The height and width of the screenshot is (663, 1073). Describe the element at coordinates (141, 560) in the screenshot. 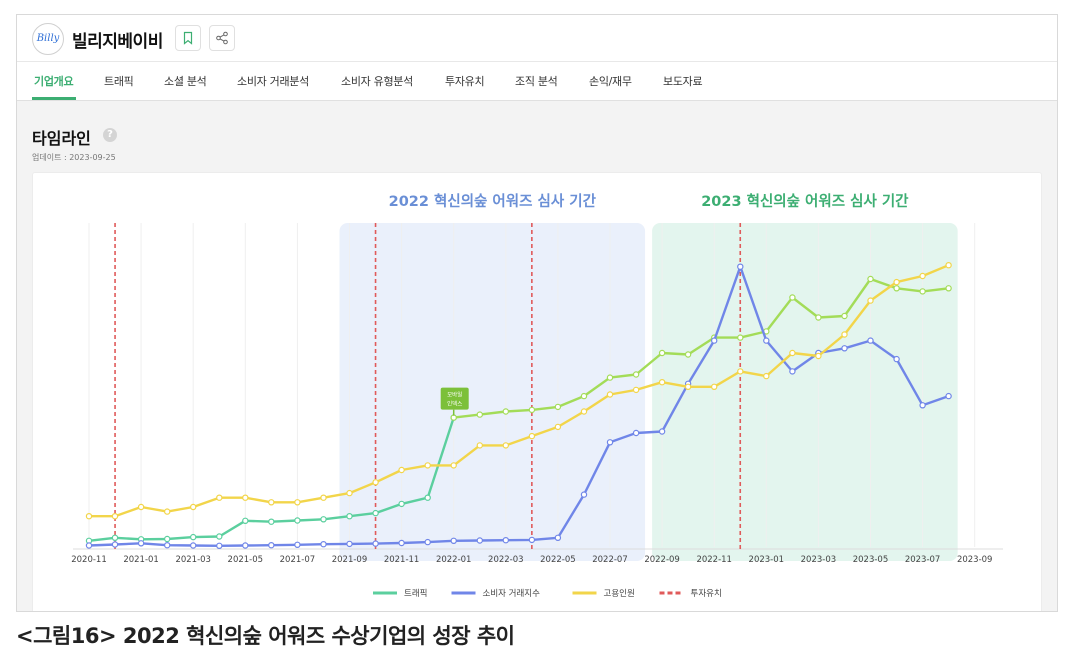

I see `x-tick-label: 2021-01` at that location.